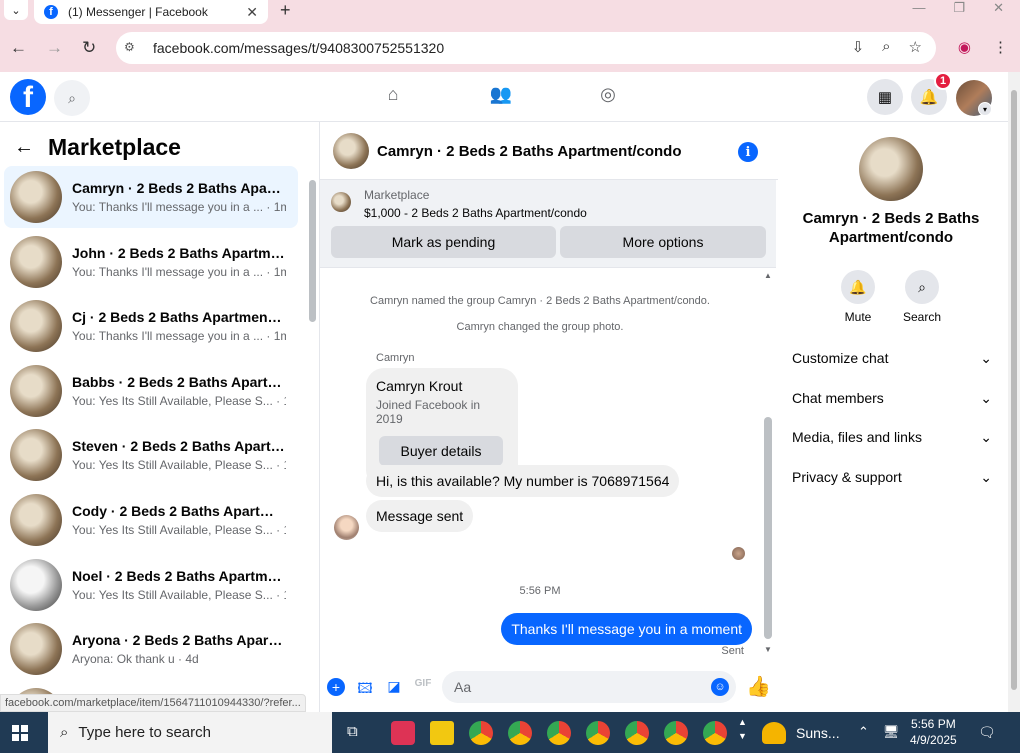 This screenshot has width=1020, height=753. I want to click on chevron-down-icon: ▾, so click(985, 109).